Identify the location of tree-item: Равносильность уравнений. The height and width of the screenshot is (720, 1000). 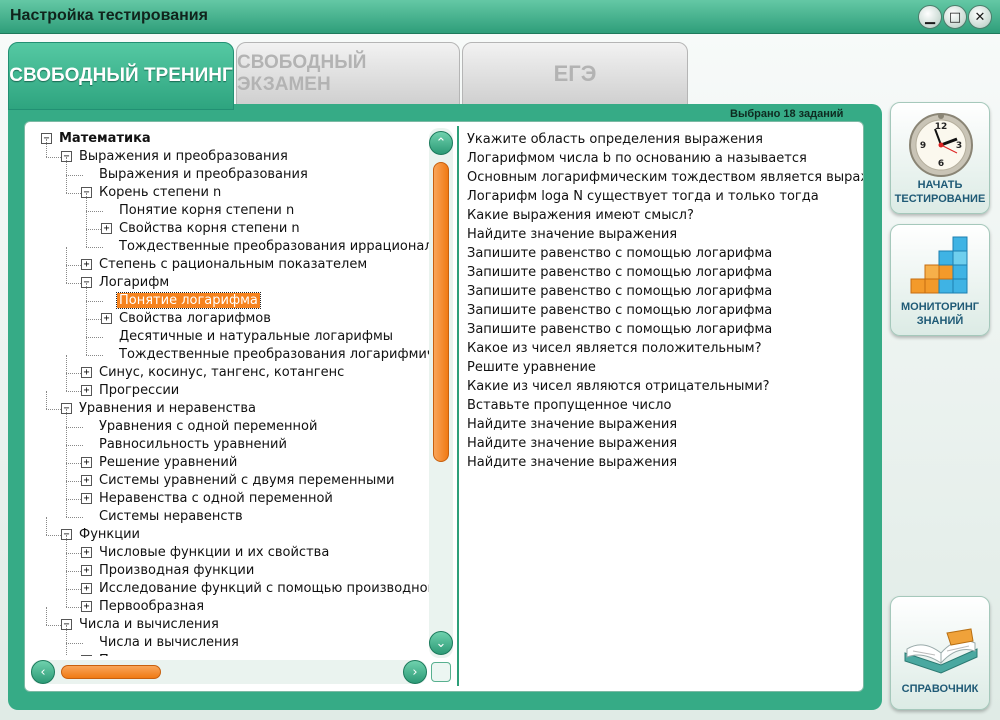
(193, 445).